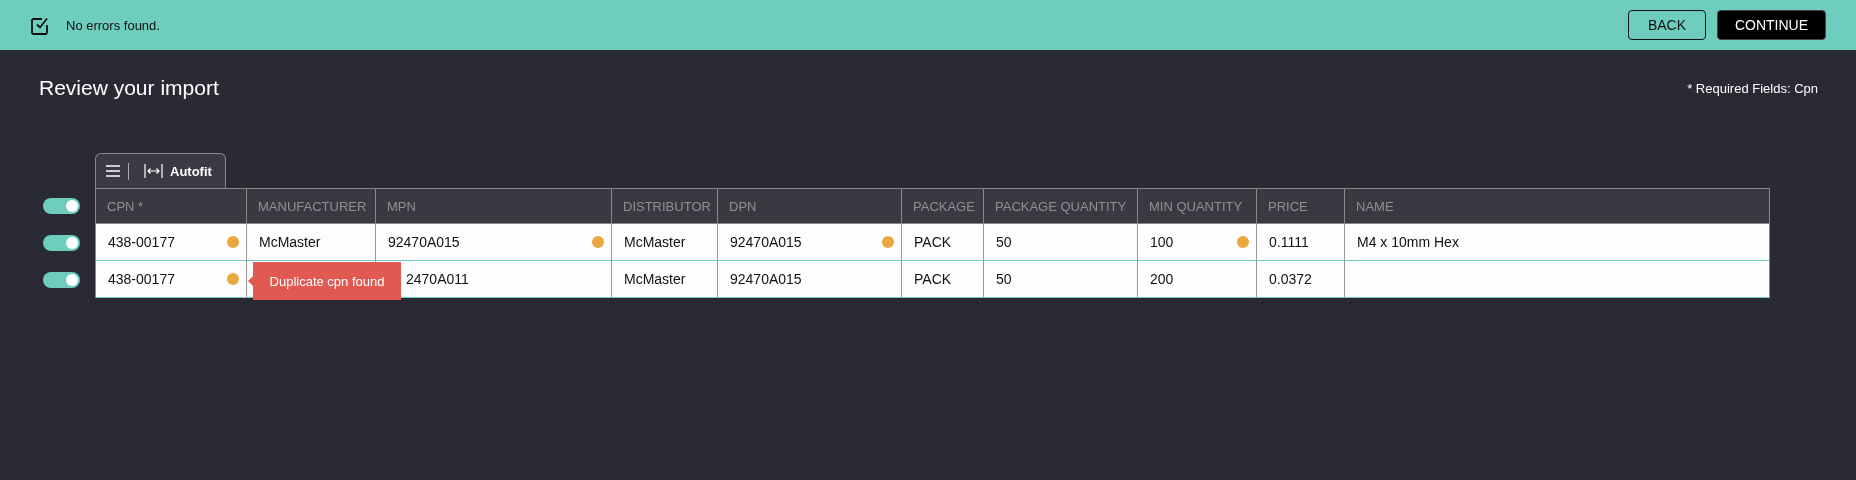 The height and width of the screenshot is (480, 1856). I want to click on table-cell: 100, so click(1196, 242).